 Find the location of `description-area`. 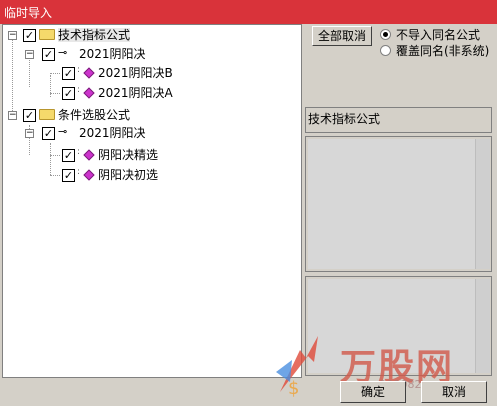

description-area is located at coordinates (391, 204).